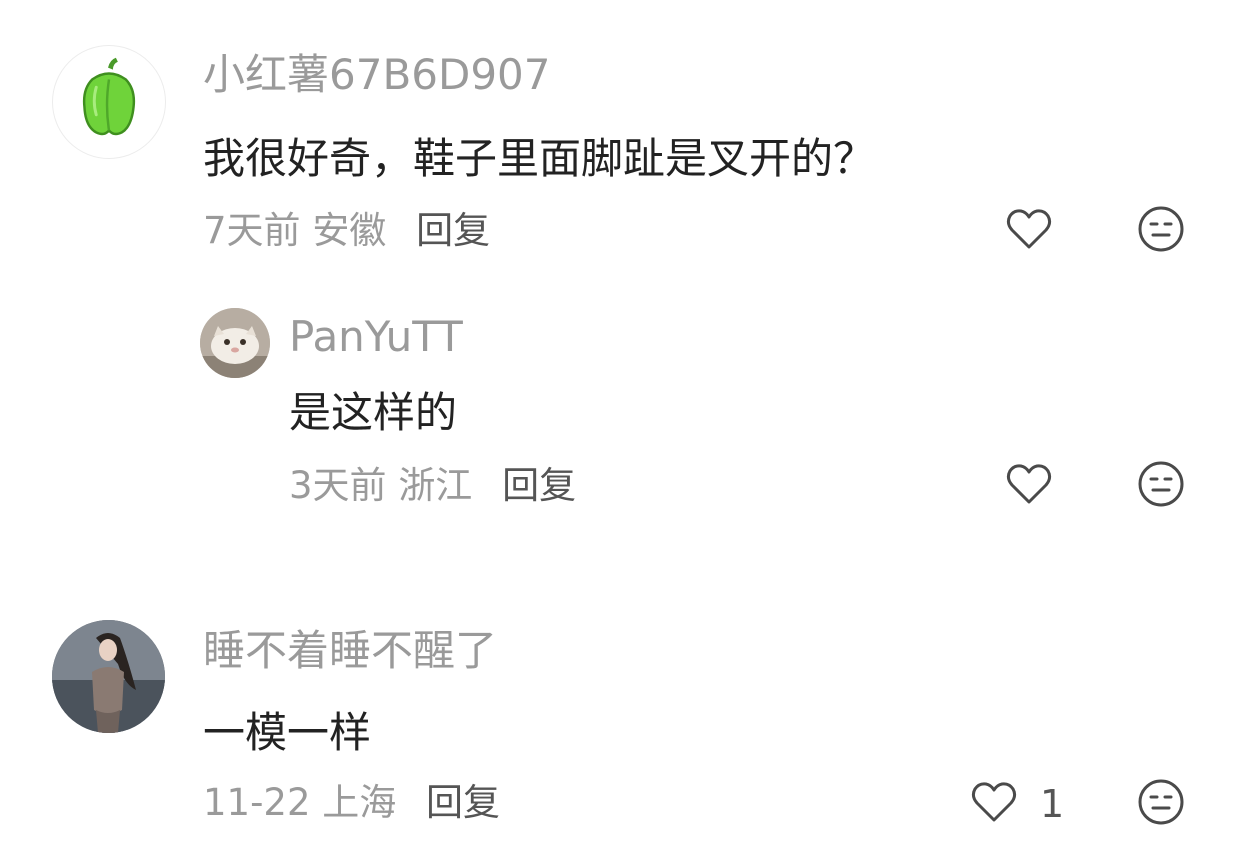  Describe the element at coordinates (373, 412) in the screenshot. I see `comment-text: 是这样的` at that location.